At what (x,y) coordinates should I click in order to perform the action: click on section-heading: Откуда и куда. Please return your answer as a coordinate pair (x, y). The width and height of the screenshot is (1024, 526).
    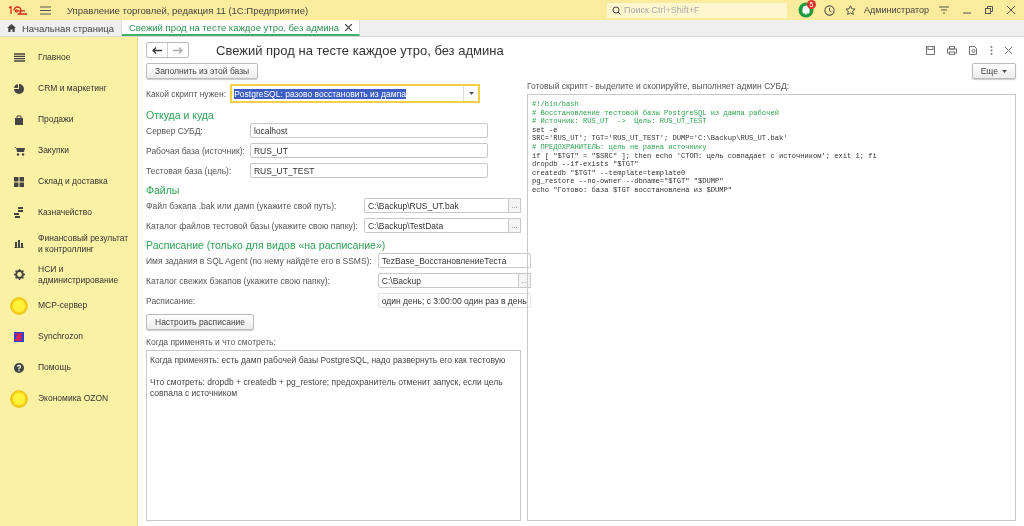
    Looking at the image, I should click on (180, 115).